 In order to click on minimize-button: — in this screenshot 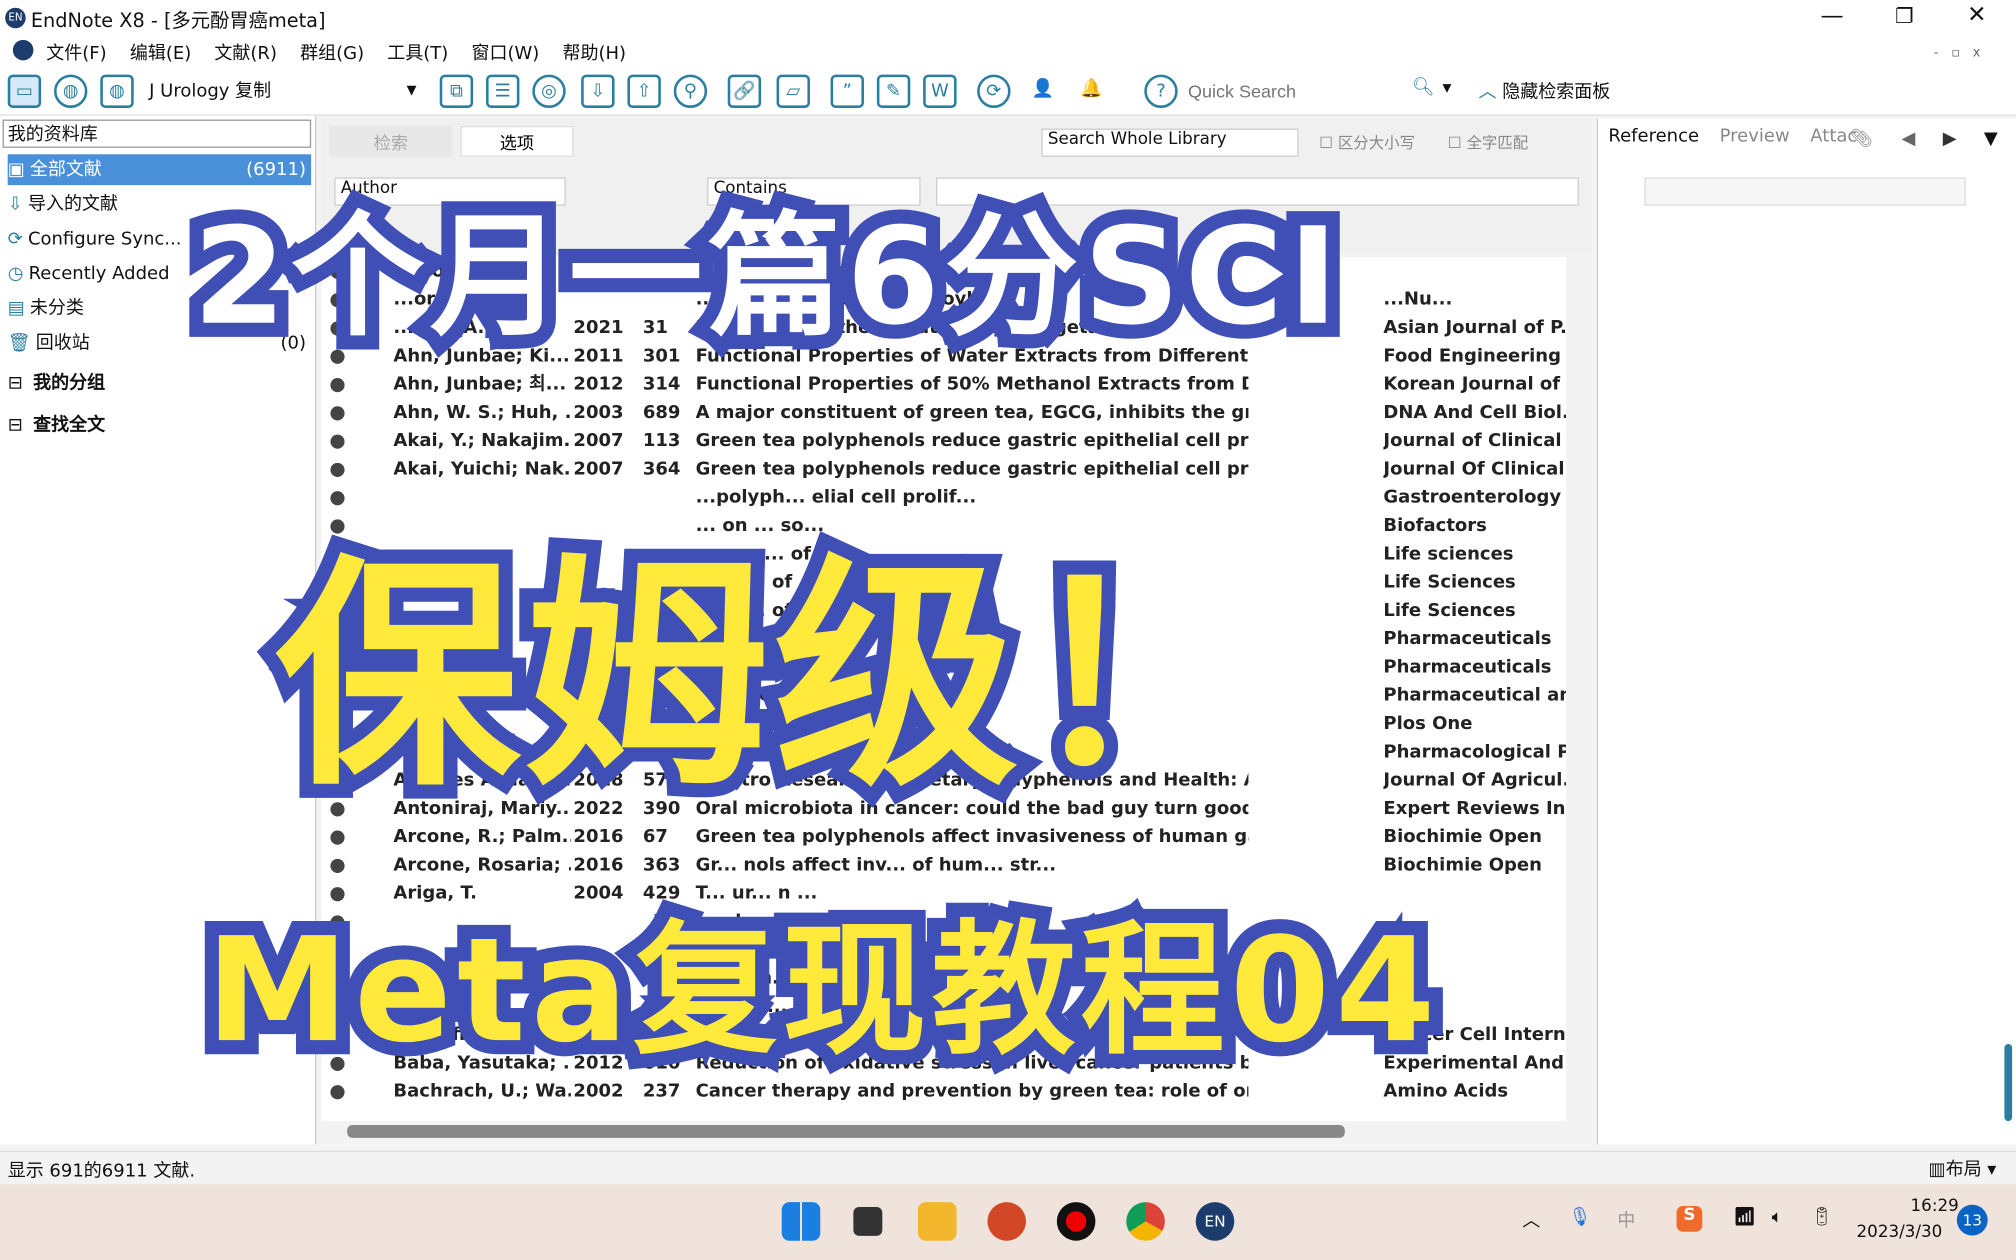, I will do `click(1832, 16)`.